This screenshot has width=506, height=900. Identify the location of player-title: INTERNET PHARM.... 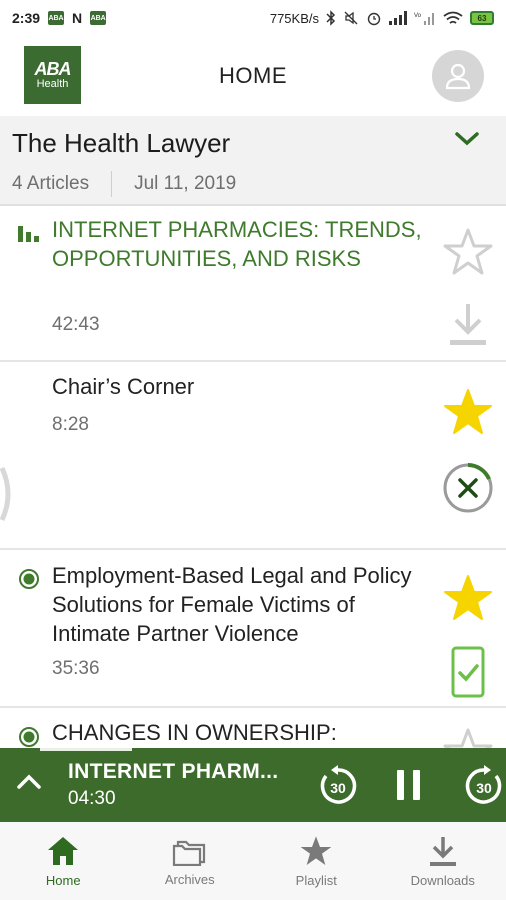
(173, 771).